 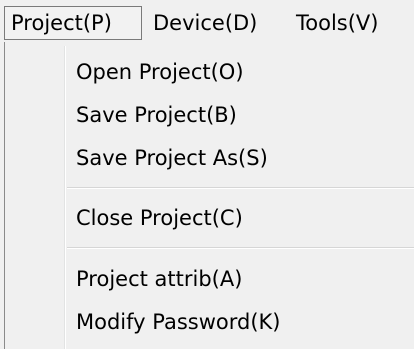 What do you see at coordinates (217, 23) in the screenshot?
I see `menu-device: Device(D)` at bounding box center [217, 23].